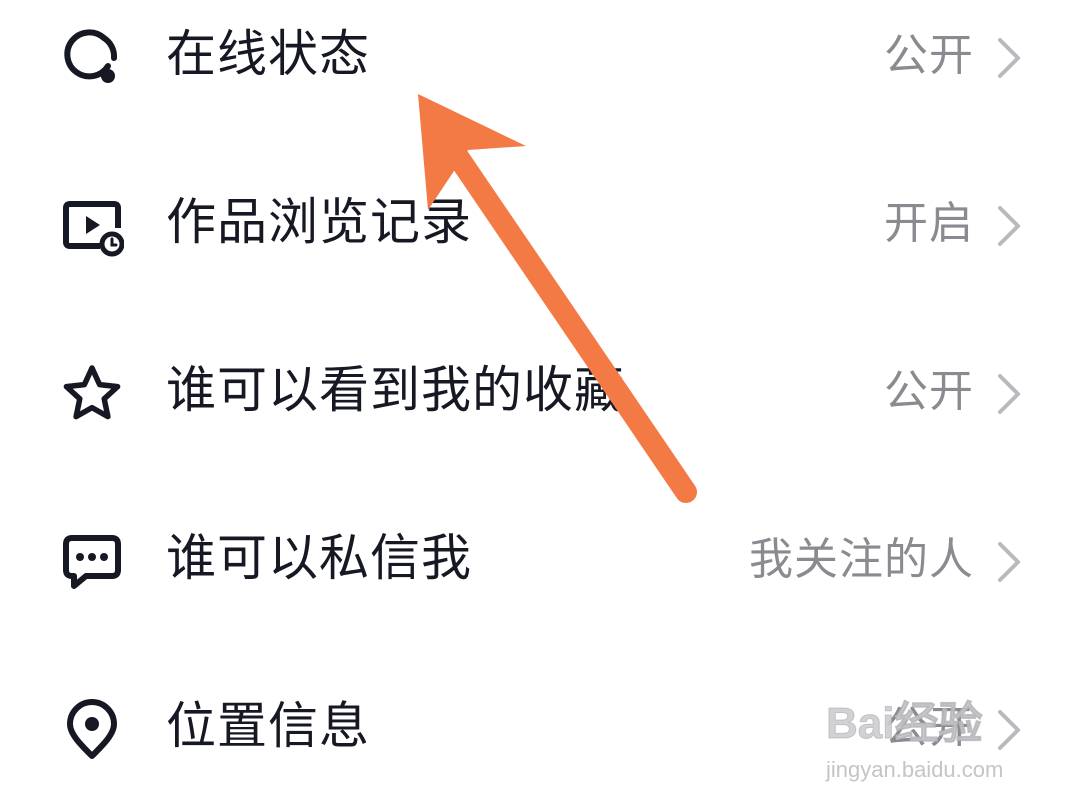 The width and height of the screenshot is (1080, 810). What do you see at coordinates (92, 730) in the screenshot?
I see `location-pin-icon` at bounding box center [92, 730].